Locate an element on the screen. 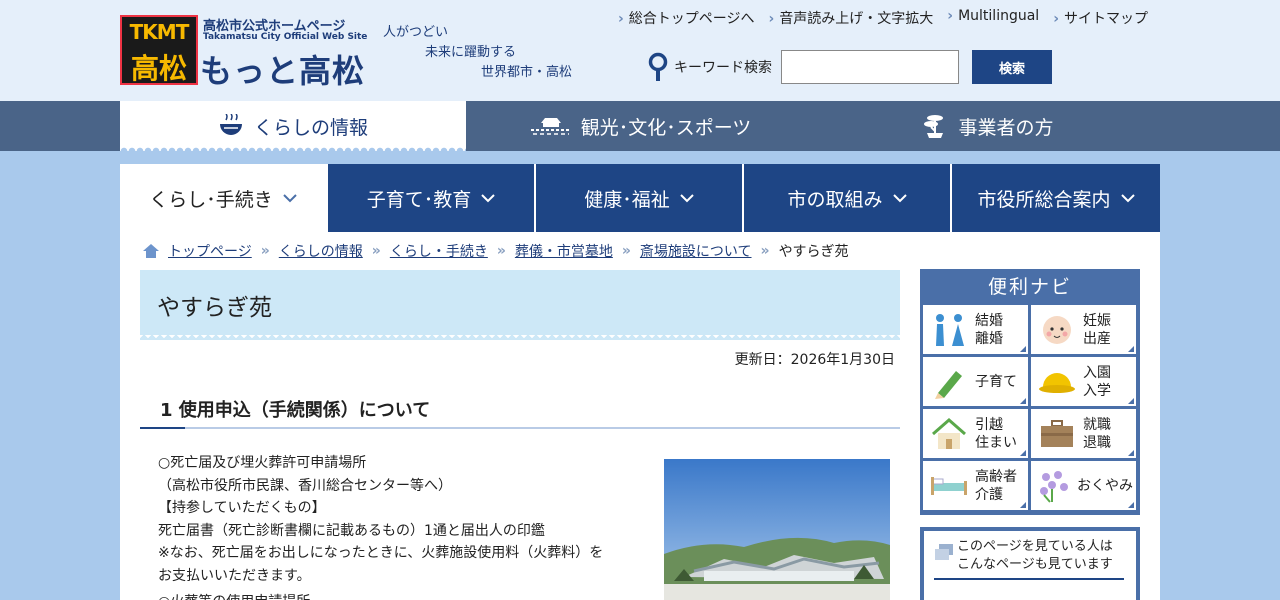 This screenshot has width=1280, height=600. nav-condolences: おくやみ is located at coordinates (1083, 485).